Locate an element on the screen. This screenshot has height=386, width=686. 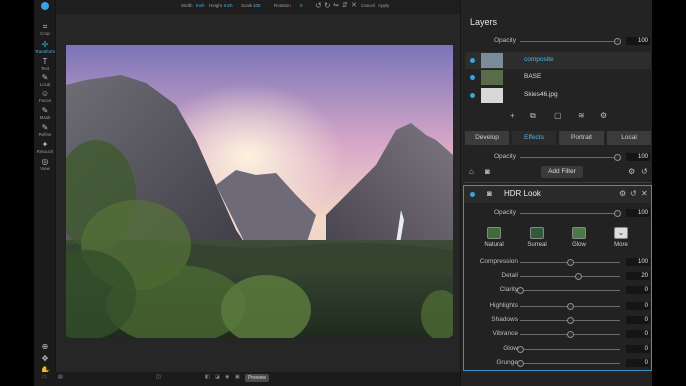
tab-portrait: Portrait is located at coordinates (581, 138).